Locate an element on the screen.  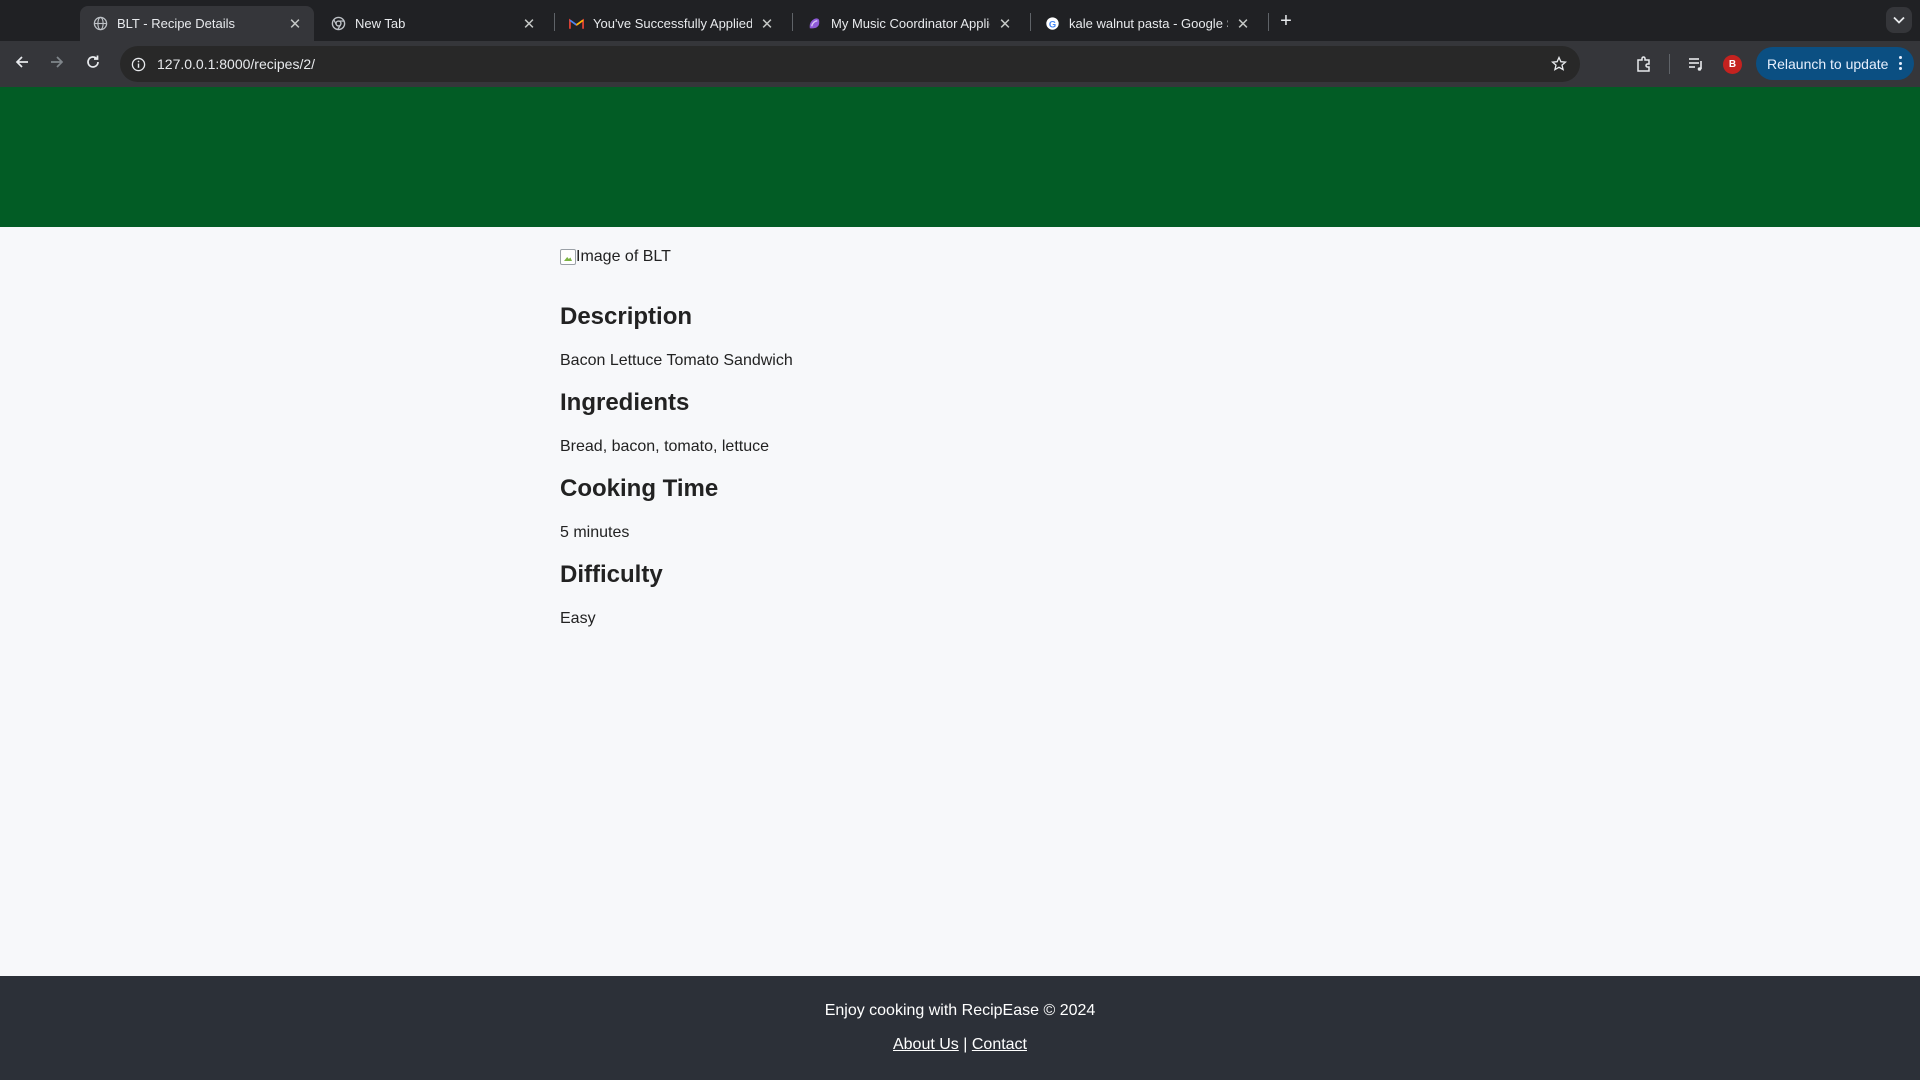
cooking-time-heading: Cooking Time is located at coordinates (639, 488).